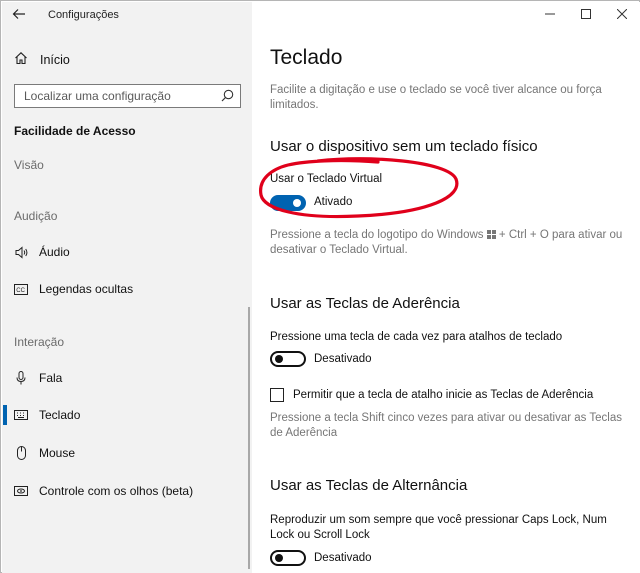 This screenshot has height=573, width=640. I want to click on microphone-icon, so click(21, 378).